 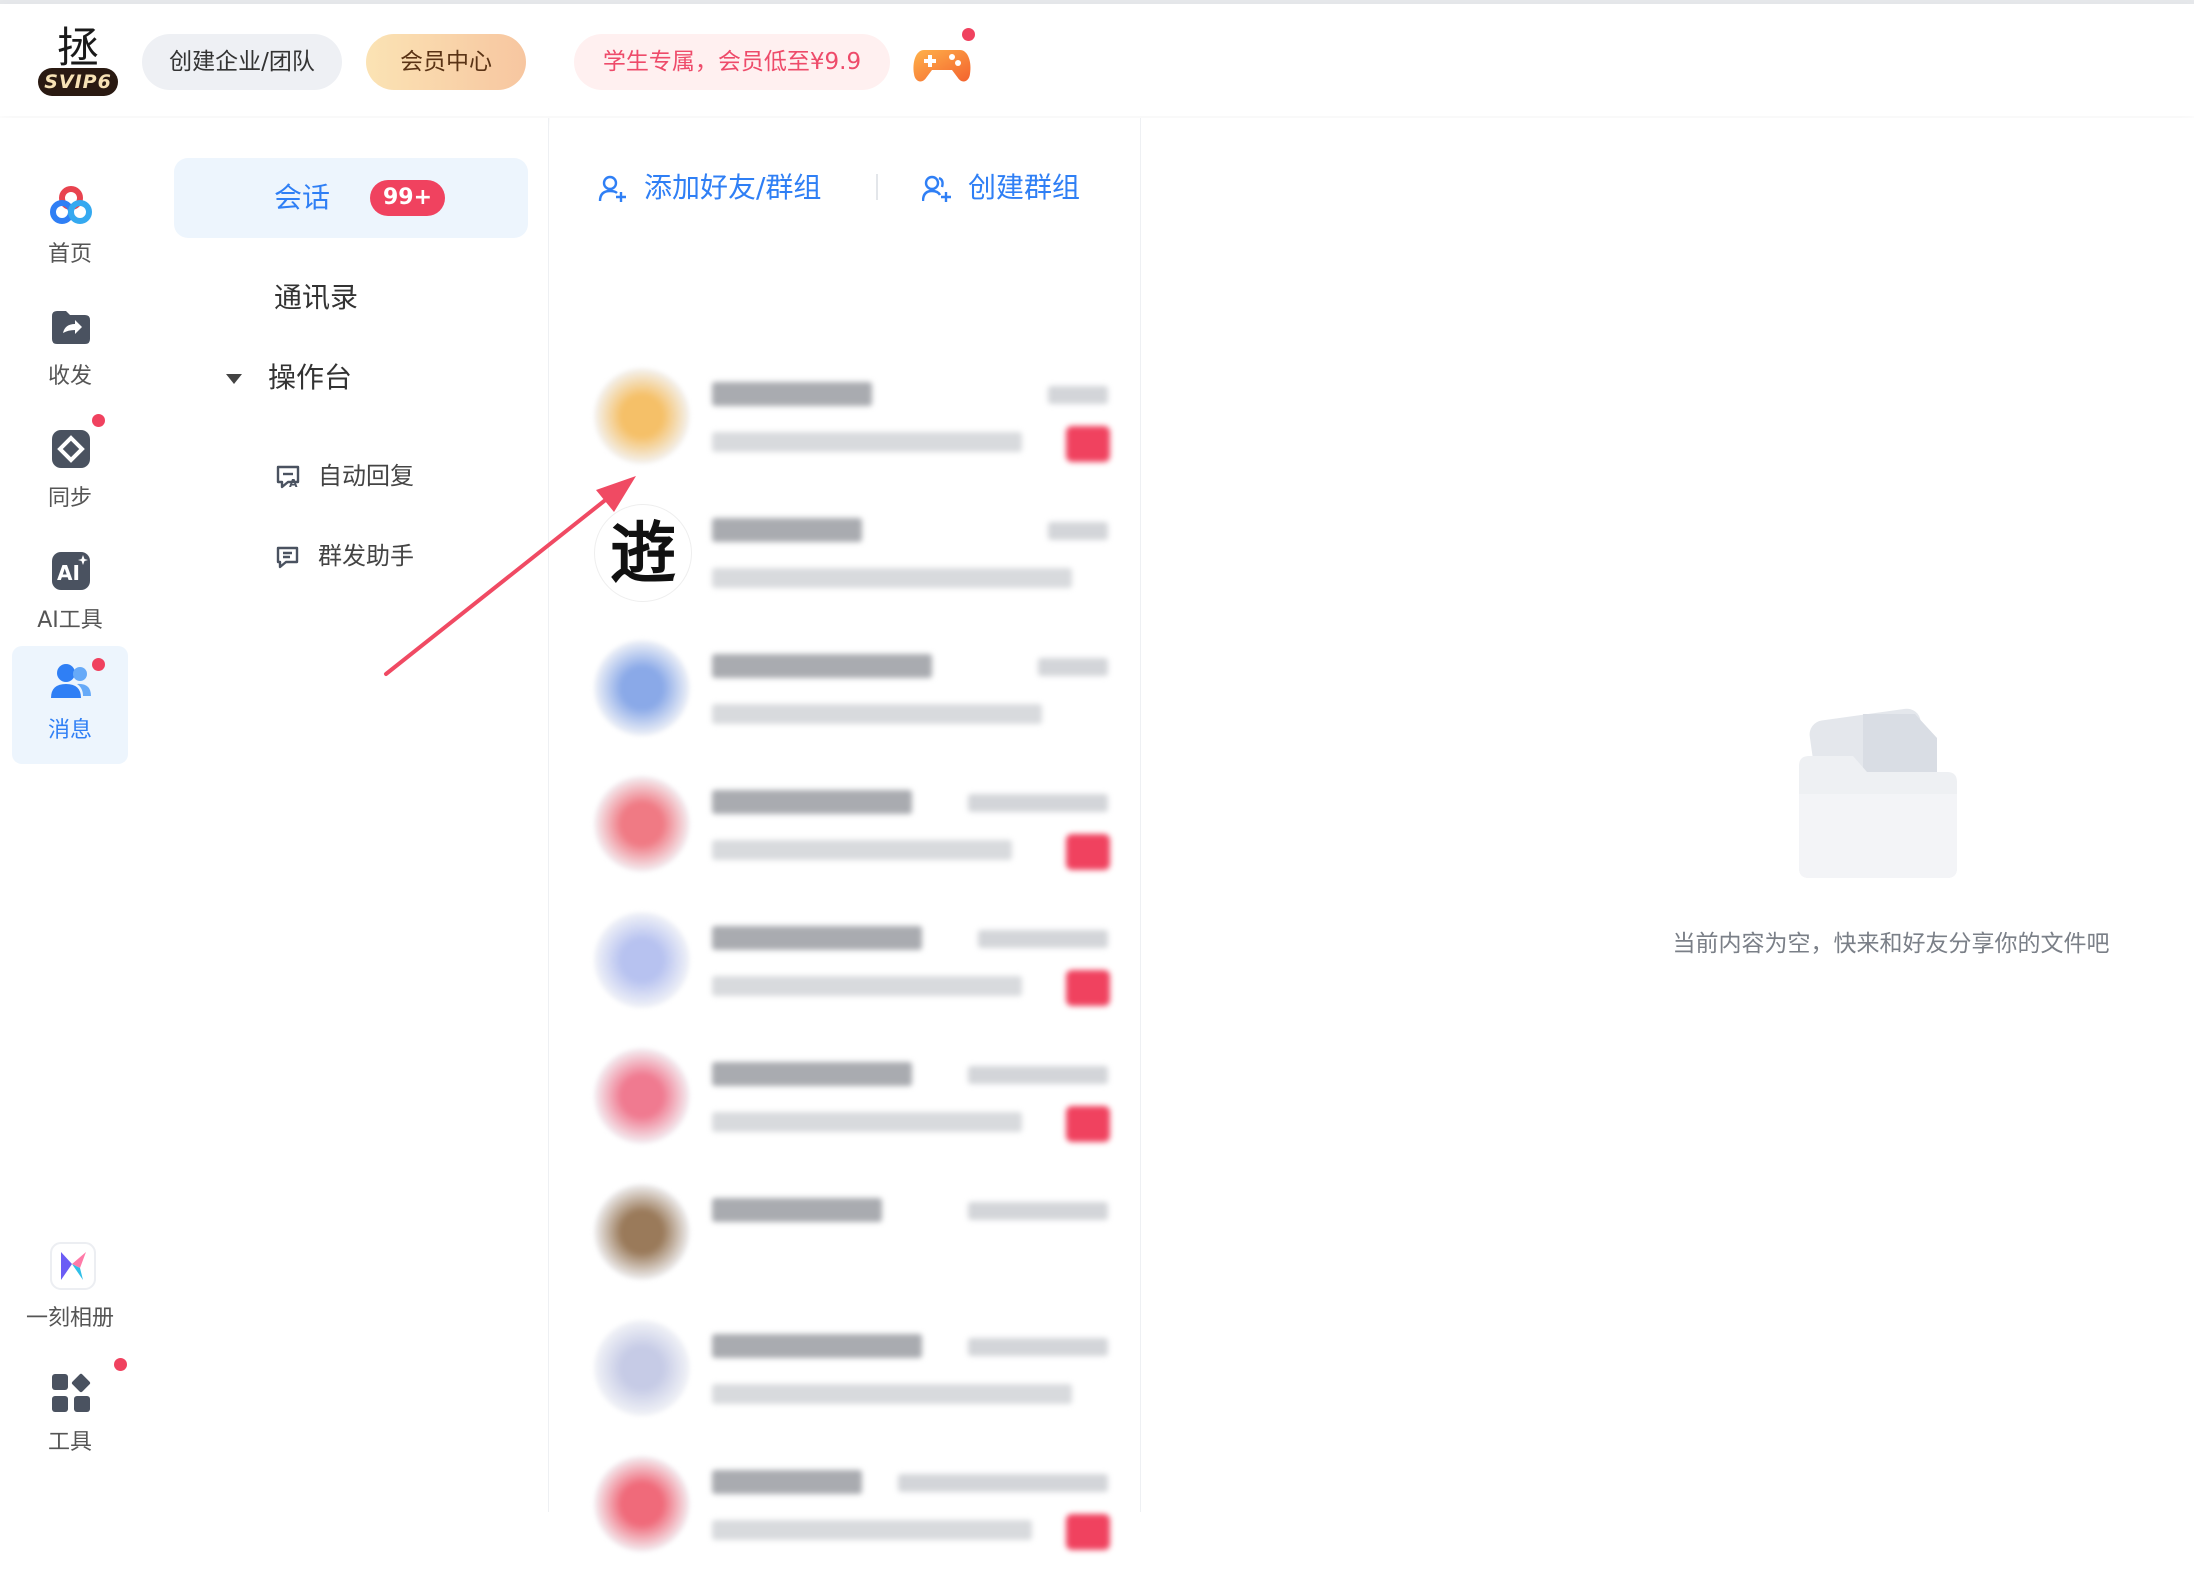 I want to click on sidebar-item-messages: 消息, so click(x=70, y=705).